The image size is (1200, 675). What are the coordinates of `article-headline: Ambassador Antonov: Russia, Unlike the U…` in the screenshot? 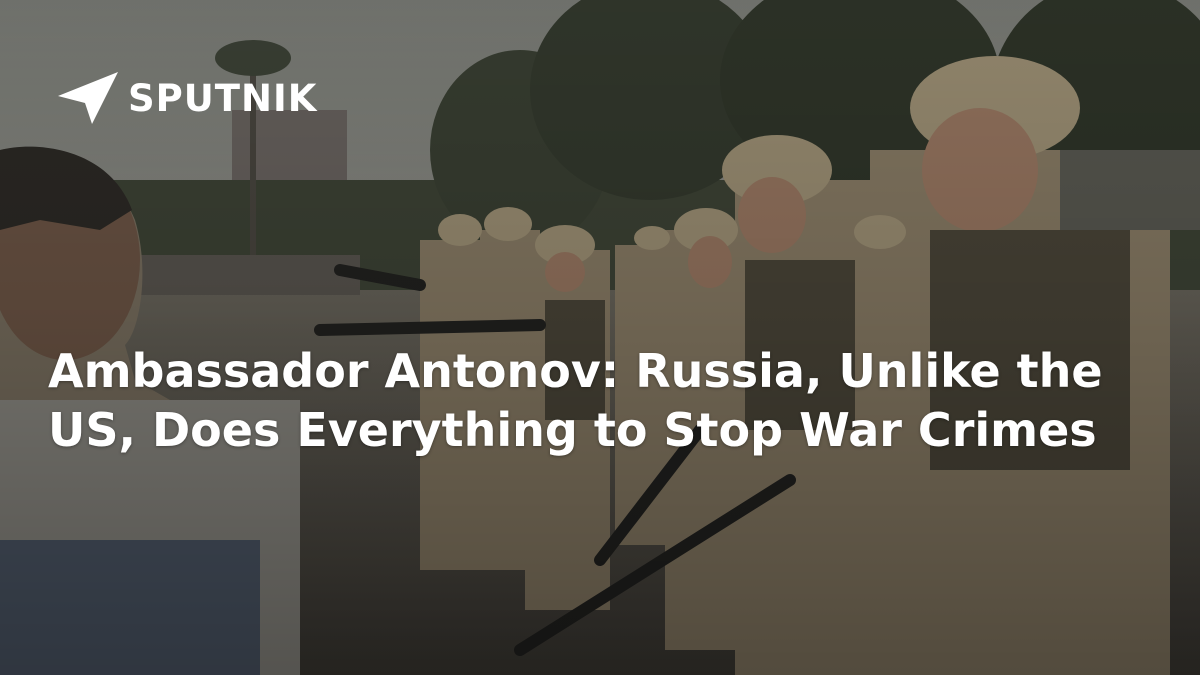 It's located at (575, 400).